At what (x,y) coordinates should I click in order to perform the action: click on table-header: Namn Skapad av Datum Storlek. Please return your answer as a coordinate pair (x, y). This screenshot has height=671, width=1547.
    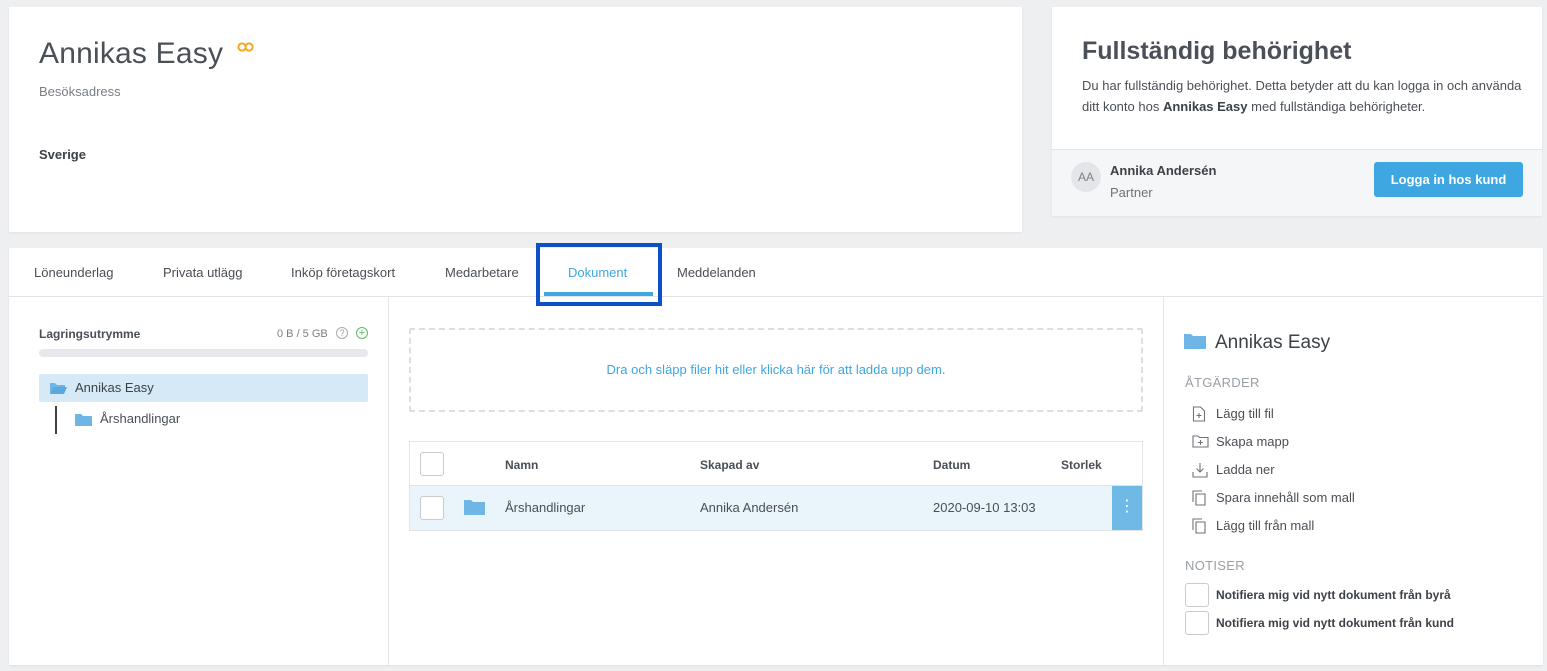
    Looking at the image, I should click on (776, 464).